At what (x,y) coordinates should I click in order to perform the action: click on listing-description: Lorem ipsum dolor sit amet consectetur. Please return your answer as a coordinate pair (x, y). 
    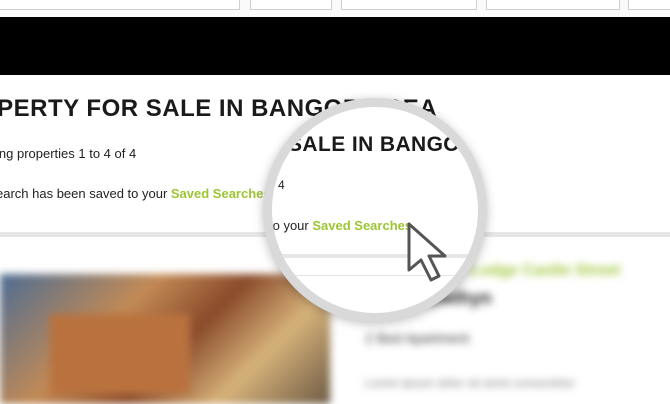
    Looking at the image, I should click on (470, 383).